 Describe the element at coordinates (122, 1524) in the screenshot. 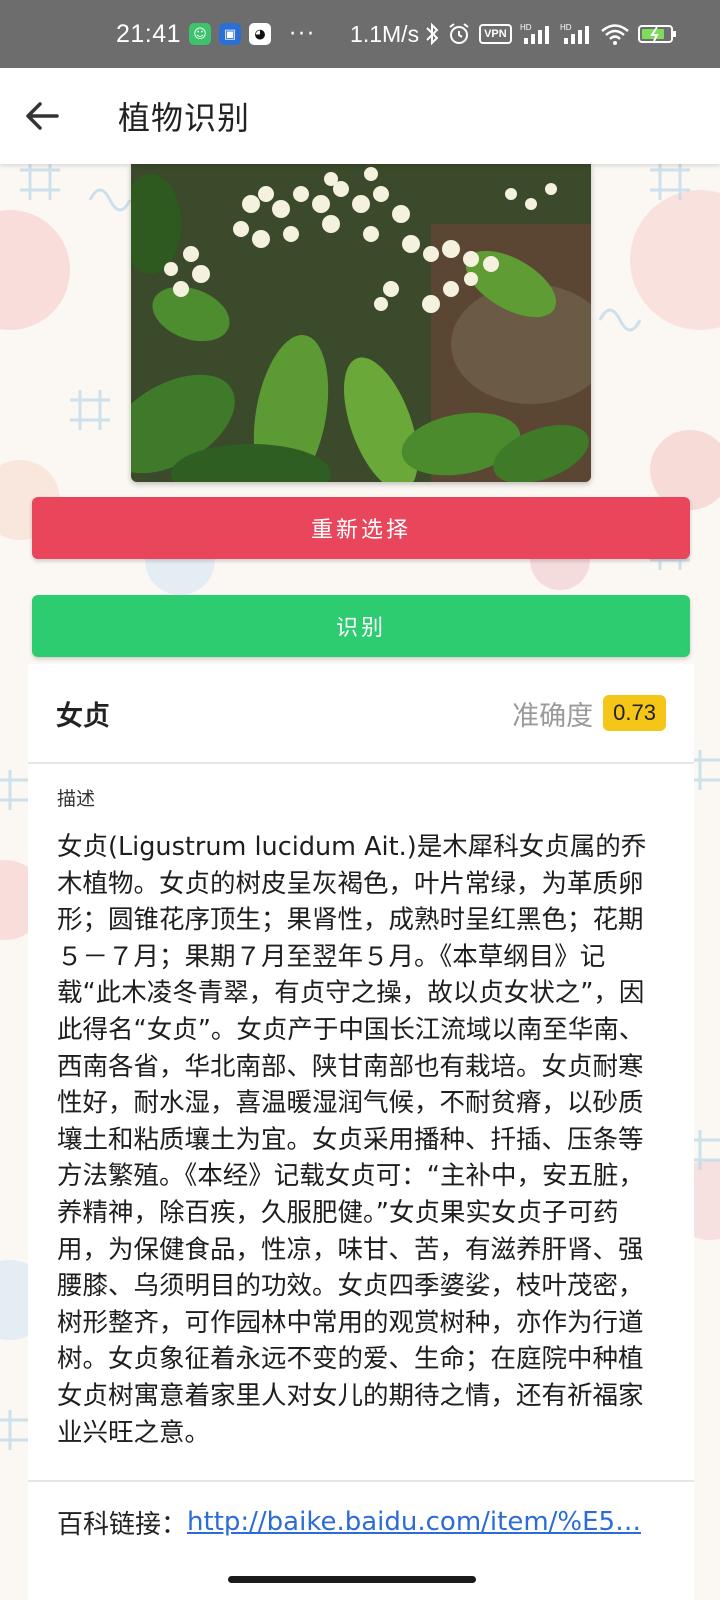

I see `encyclopedia-link-label: 百科链接：` at that location.